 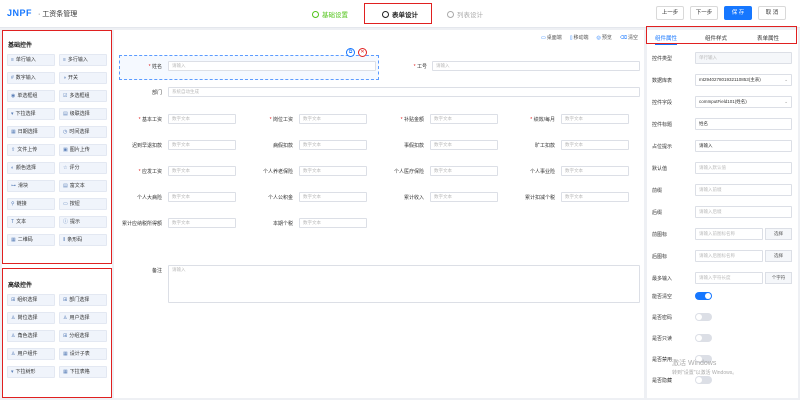 What do you see at coordinates (666, 39) in the screenshot?
I see `tab-component-props: 组件属性` at bounding box center [666, 39].